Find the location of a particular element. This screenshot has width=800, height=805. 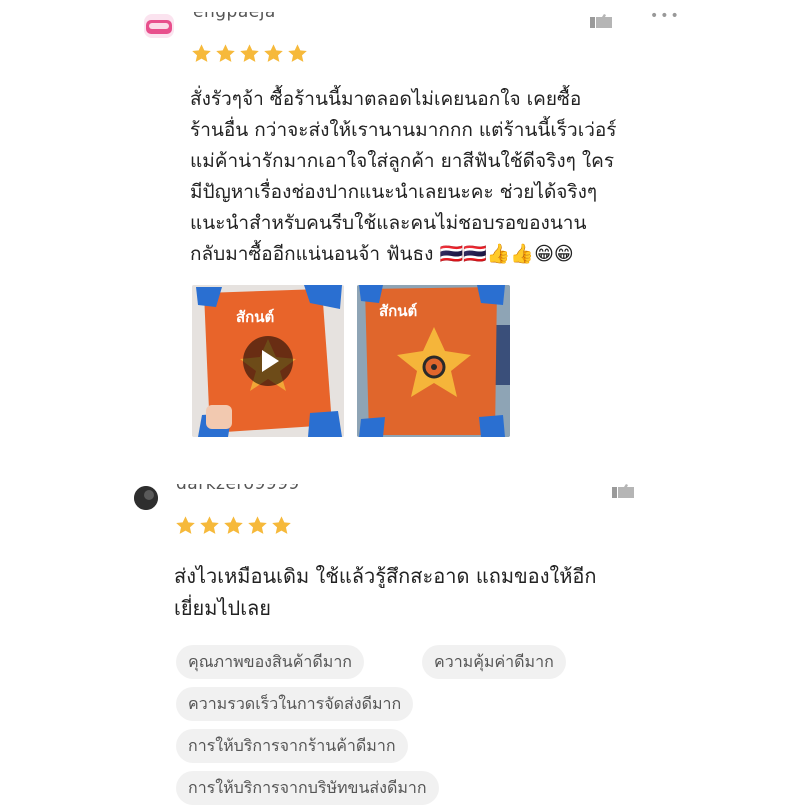

review-tag-chip: คุณภาพของสินค้าดีมาก is located at coordinates (270, 662).